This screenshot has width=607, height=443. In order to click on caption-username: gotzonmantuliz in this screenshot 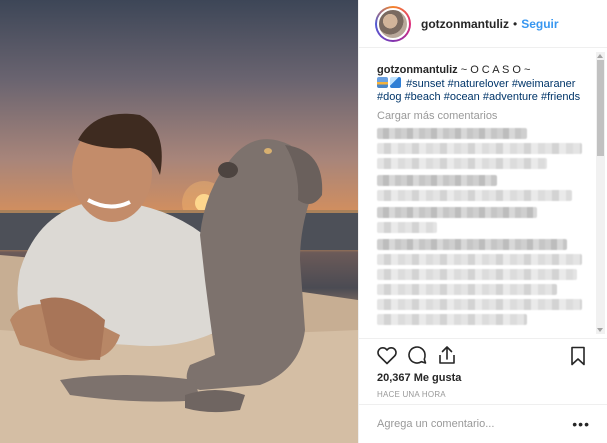, I will do `click(417, 70)`.